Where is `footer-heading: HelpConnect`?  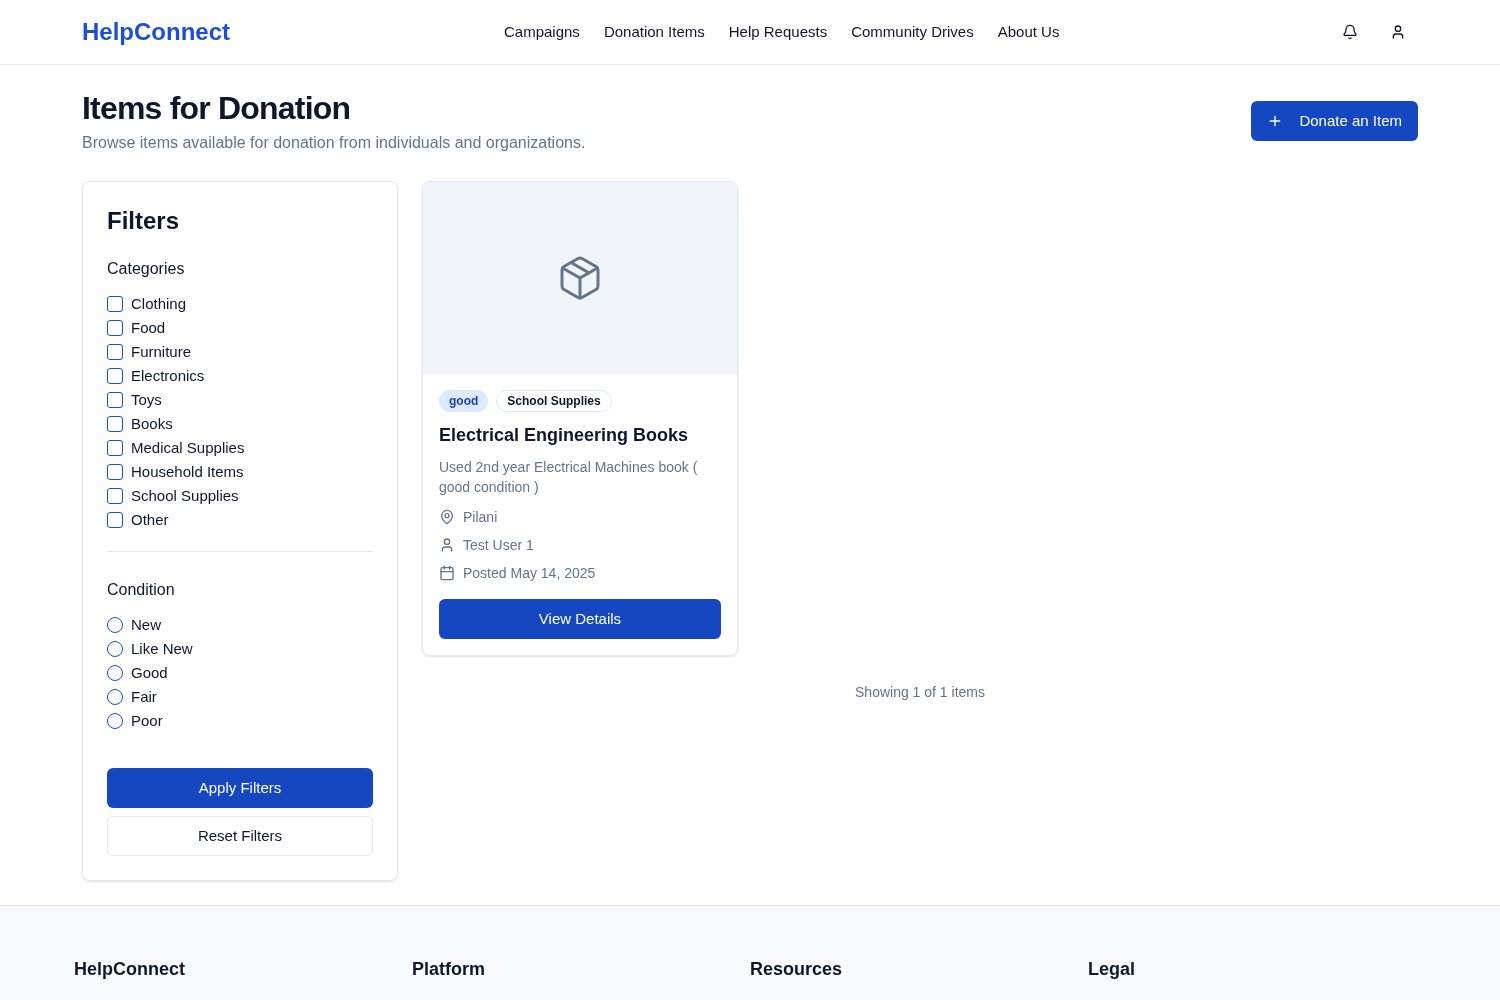 footer-heading: HelpConnect is located at coordinates (130, 969).